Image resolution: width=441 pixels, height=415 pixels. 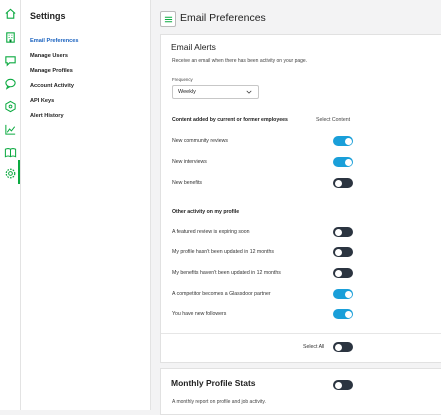 What do you see at coordinates (343, 385) in the screenshot?
I see `toggle-monthly-stats` at bounding box center [343, 385].